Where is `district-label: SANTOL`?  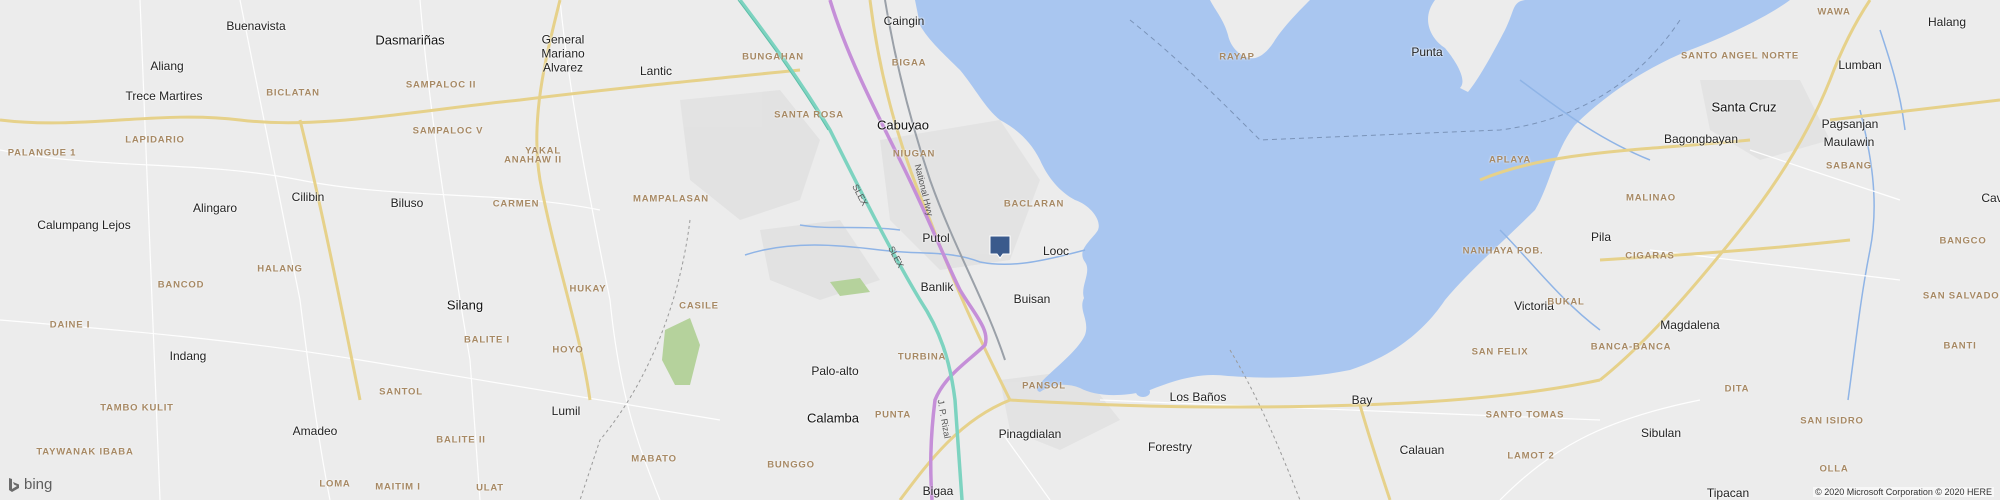 district-label: SANTOL is located at coordinates (401, 392).